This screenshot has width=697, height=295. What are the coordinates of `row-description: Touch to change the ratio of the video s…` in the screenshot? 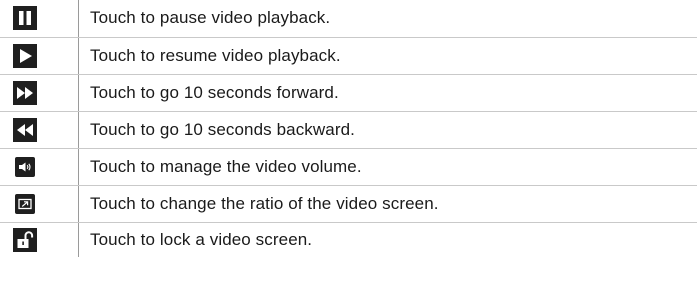 It's located at (387, 204).